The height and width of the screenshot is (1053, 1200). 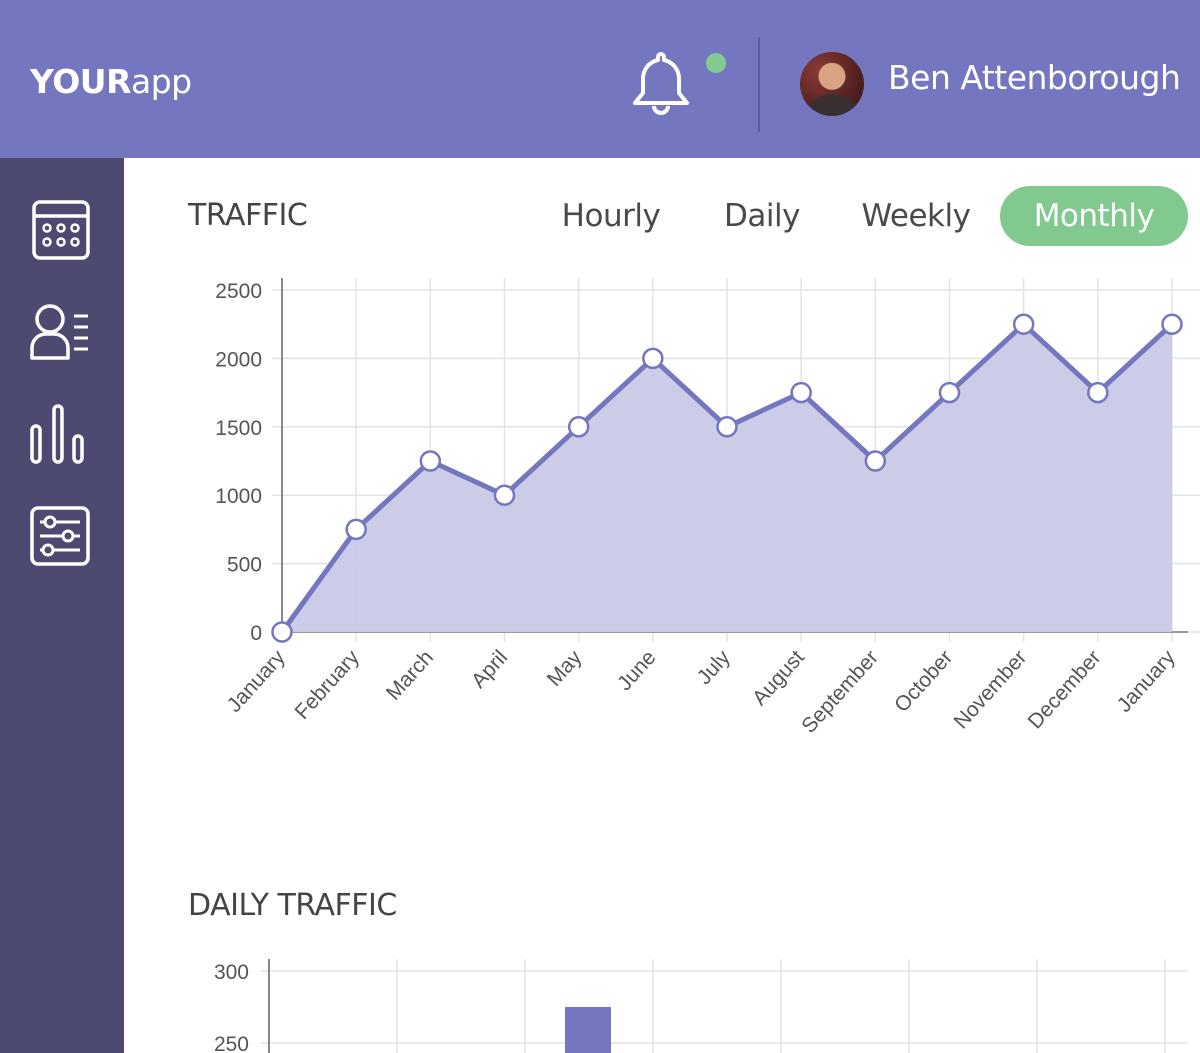 What do you see at coordinates (410, 675) in the screenshot?
I see `x-tick-label: March` at bounding box center [410, 675].